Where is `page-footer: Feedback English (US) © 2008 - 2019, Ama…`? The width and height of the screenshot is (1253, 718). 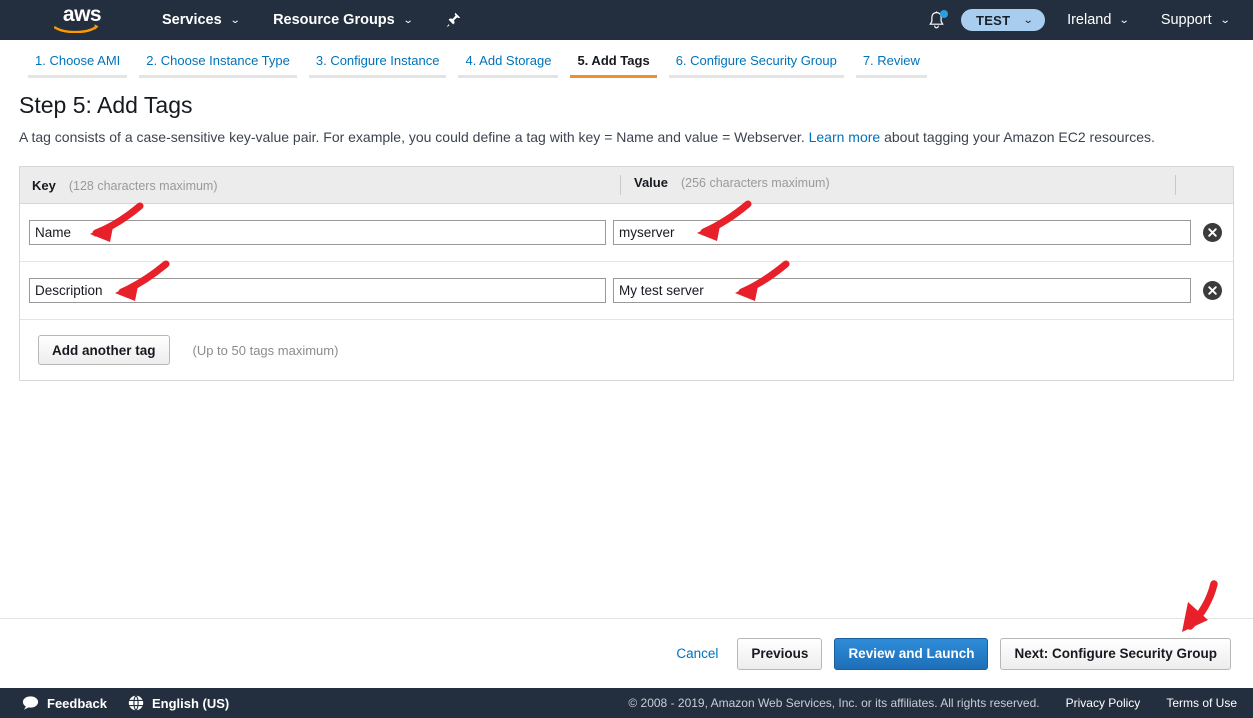
page-footer: Feedback English (US) © 2008 - 2019, Ama… is located at coordinates (626, 703).